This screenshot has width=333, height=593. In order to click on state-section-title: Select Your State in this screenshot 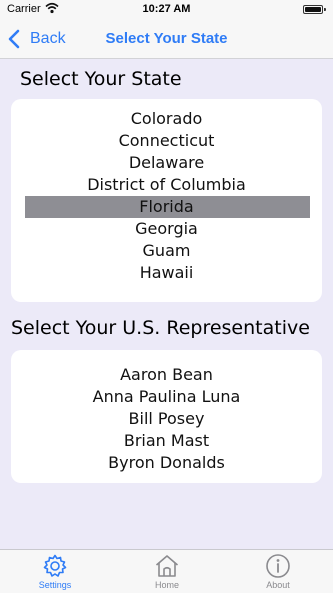, I will do `click(101, 79)`.